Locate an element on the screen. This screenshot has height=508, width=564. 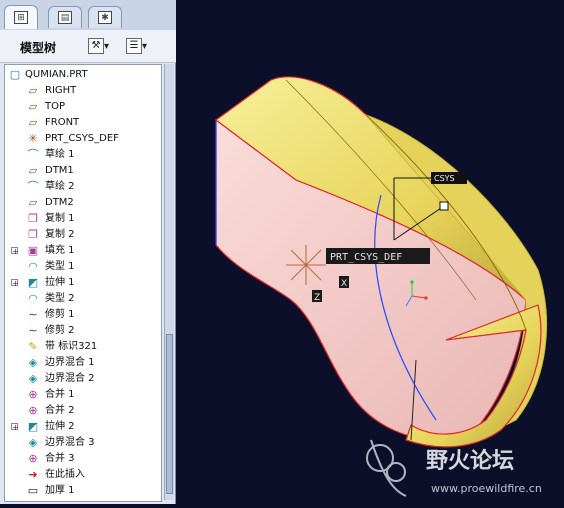
scroll-thumb is located at coordinates (169, 414).